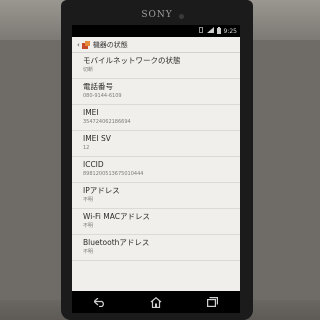  I want to click on settings-app-icon, so click(85, 44).